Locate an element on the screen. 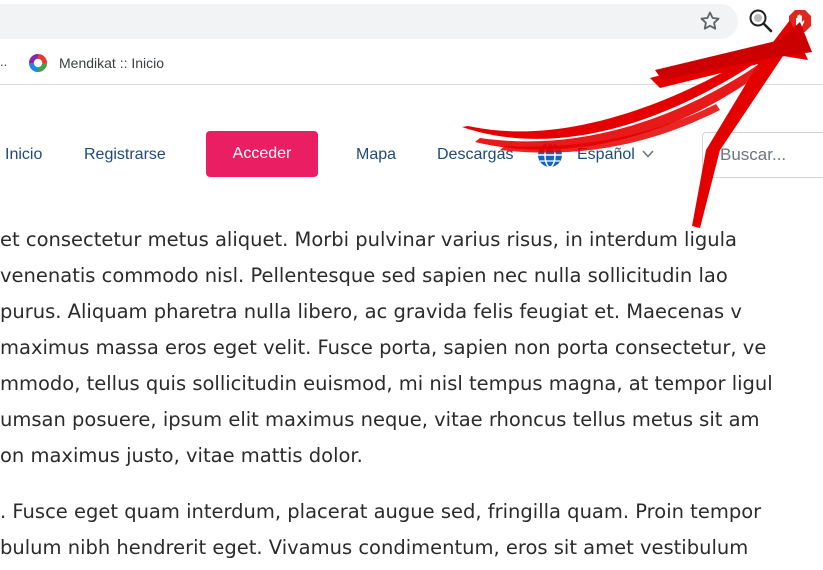 The height and width of the screenshot is (570, 823). bookmark-mendikat: Mendikat :: Inicio is located at coordinates (96, 63).